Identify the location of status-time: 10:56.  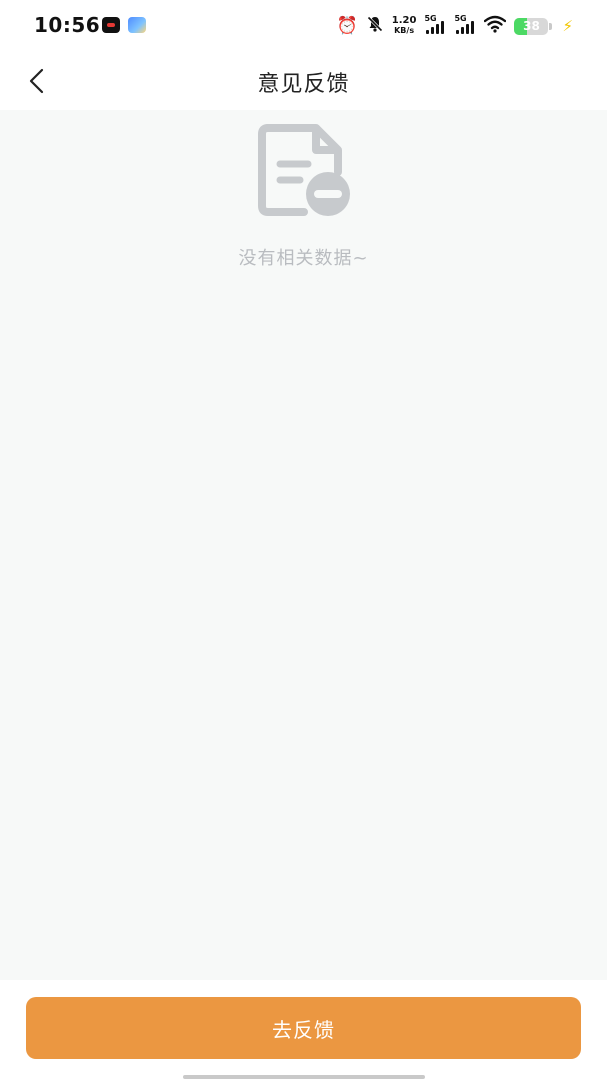
(67, 25).